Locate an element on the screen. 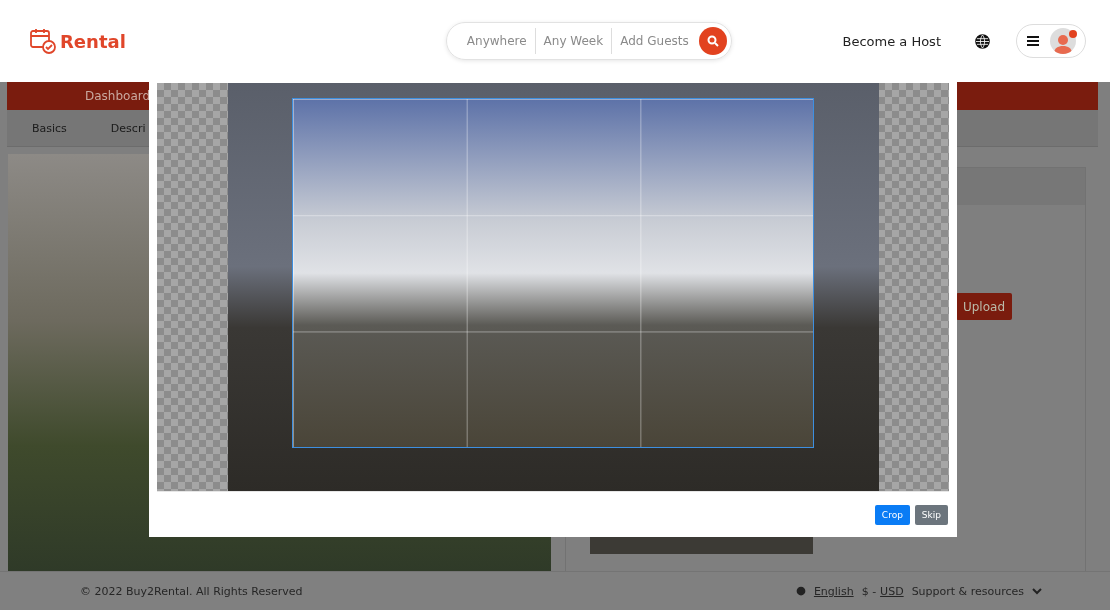 This screenshot has height=610, width=1110. currency-link: USD is located at coordinates (892, 591).